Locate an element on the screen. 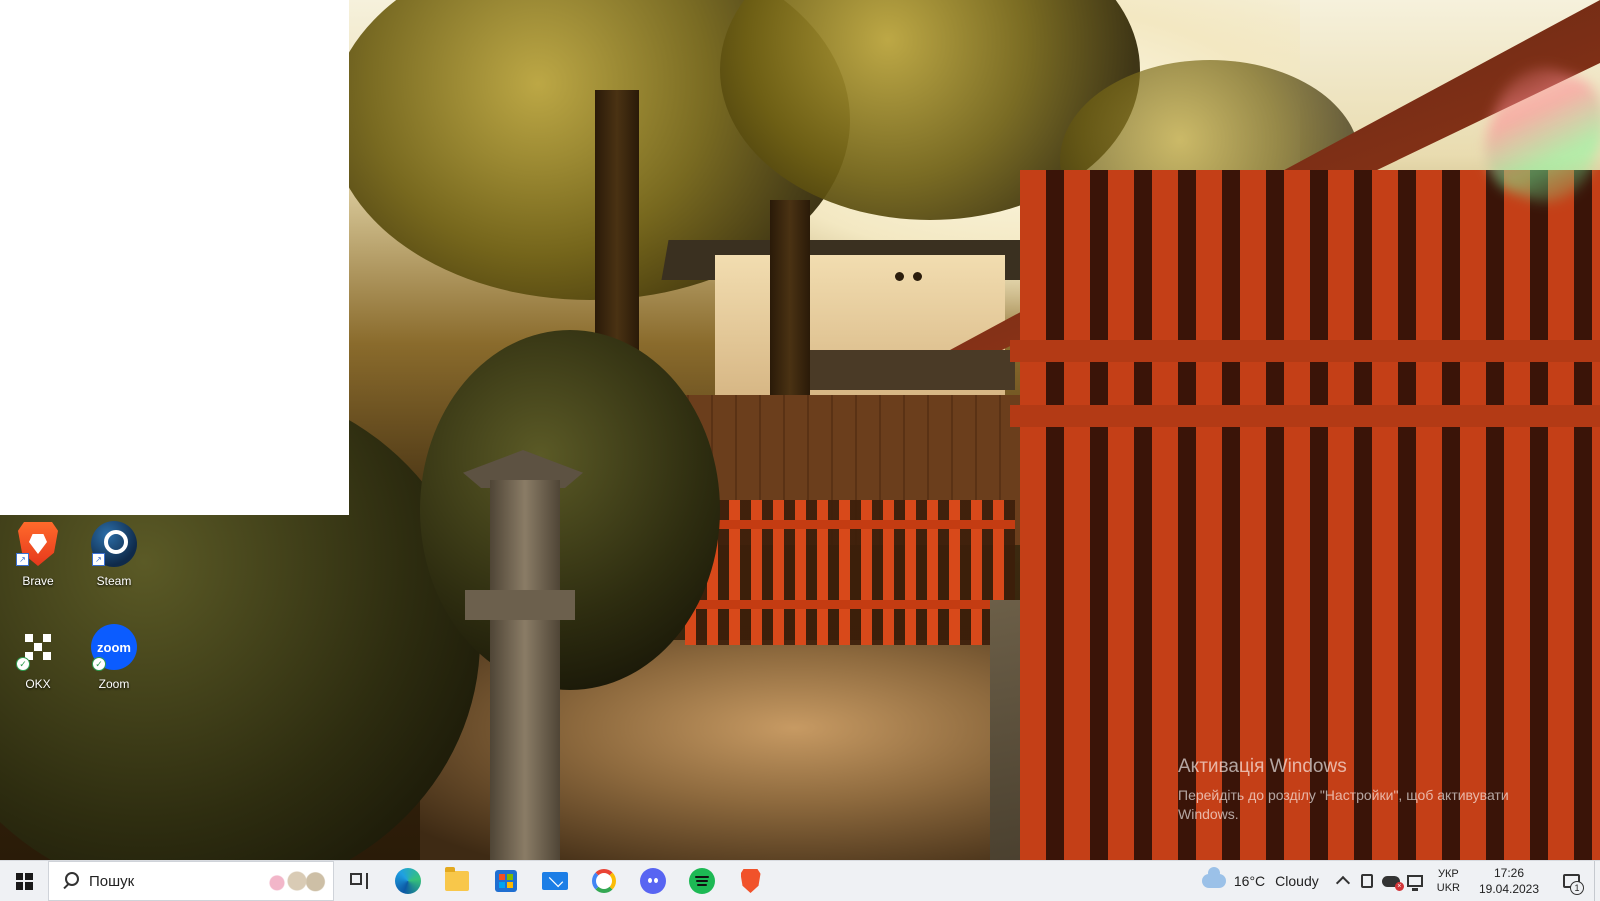 The height and width of the screenshot is (901, 1600). steam-icon: ↗ is located at coordinates (114, 544).